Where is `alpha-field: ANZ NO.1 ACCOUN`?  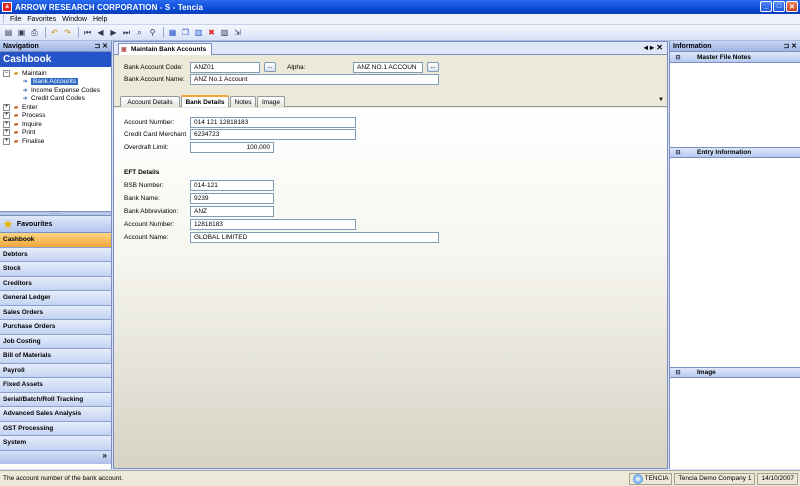 alpha-field: ANZ NO.1 ACCOUN is located at coordinates (388, 67).